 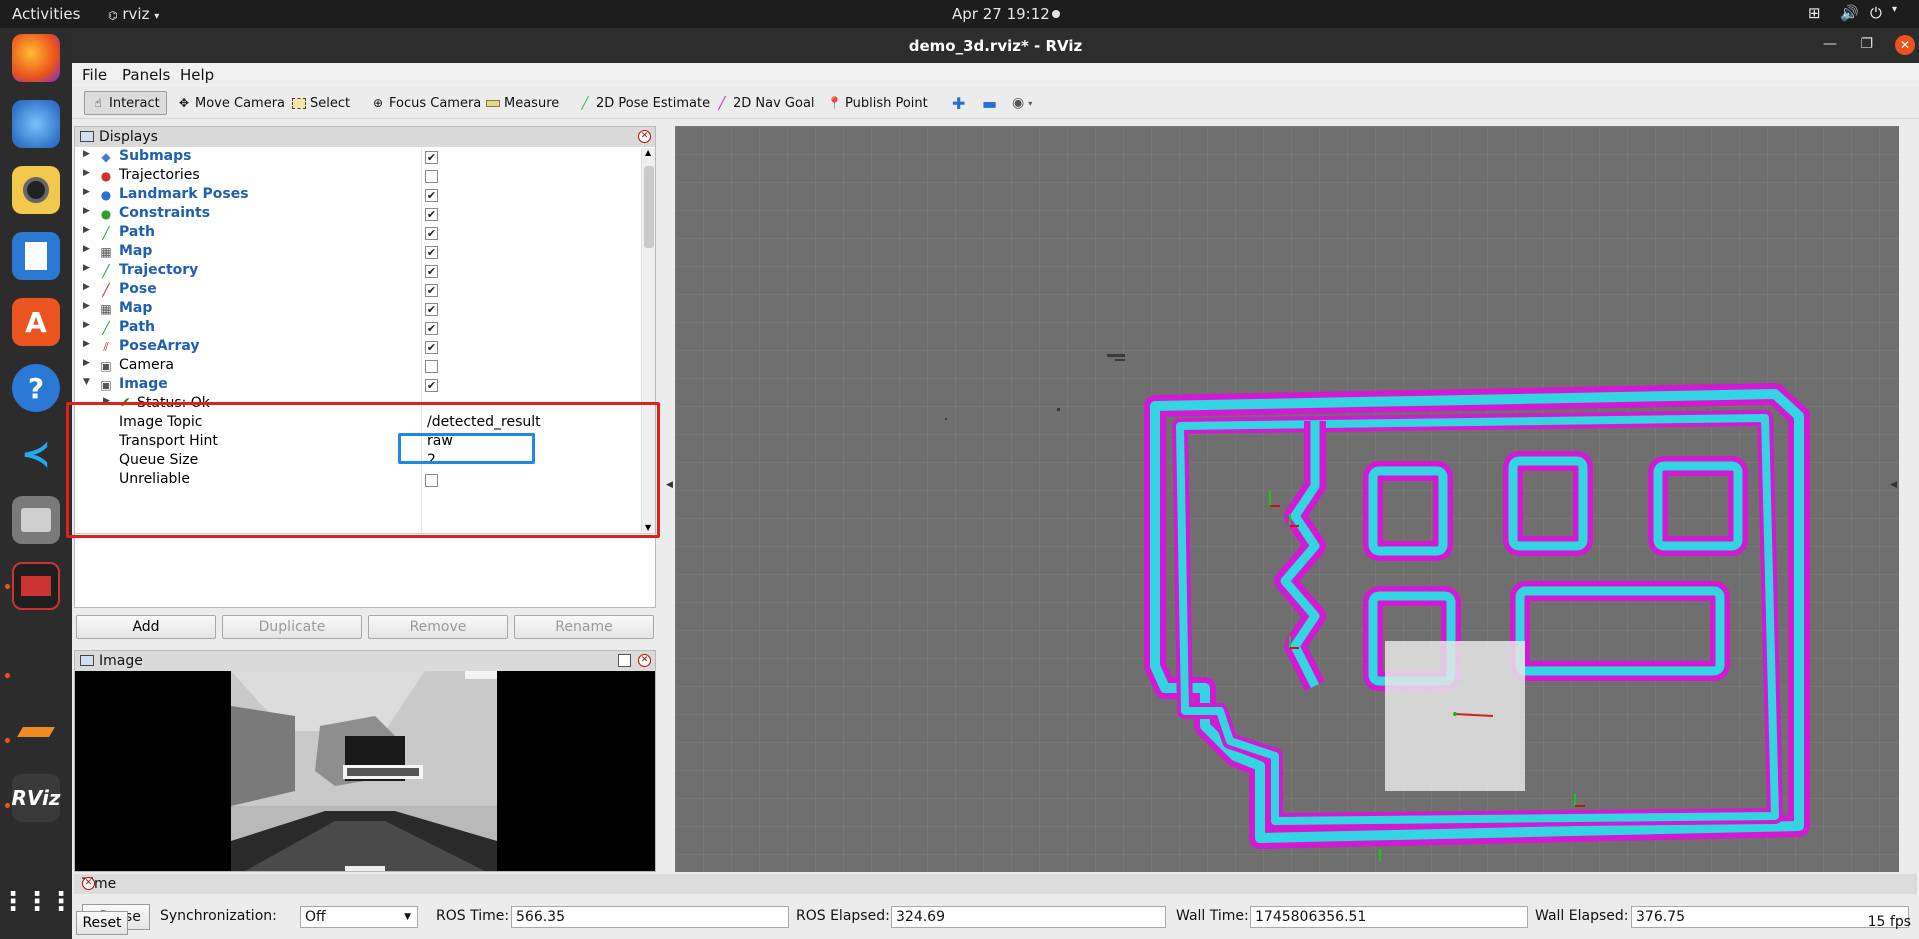 I want to click on help-icon: ?, so click(x=36, y=388).